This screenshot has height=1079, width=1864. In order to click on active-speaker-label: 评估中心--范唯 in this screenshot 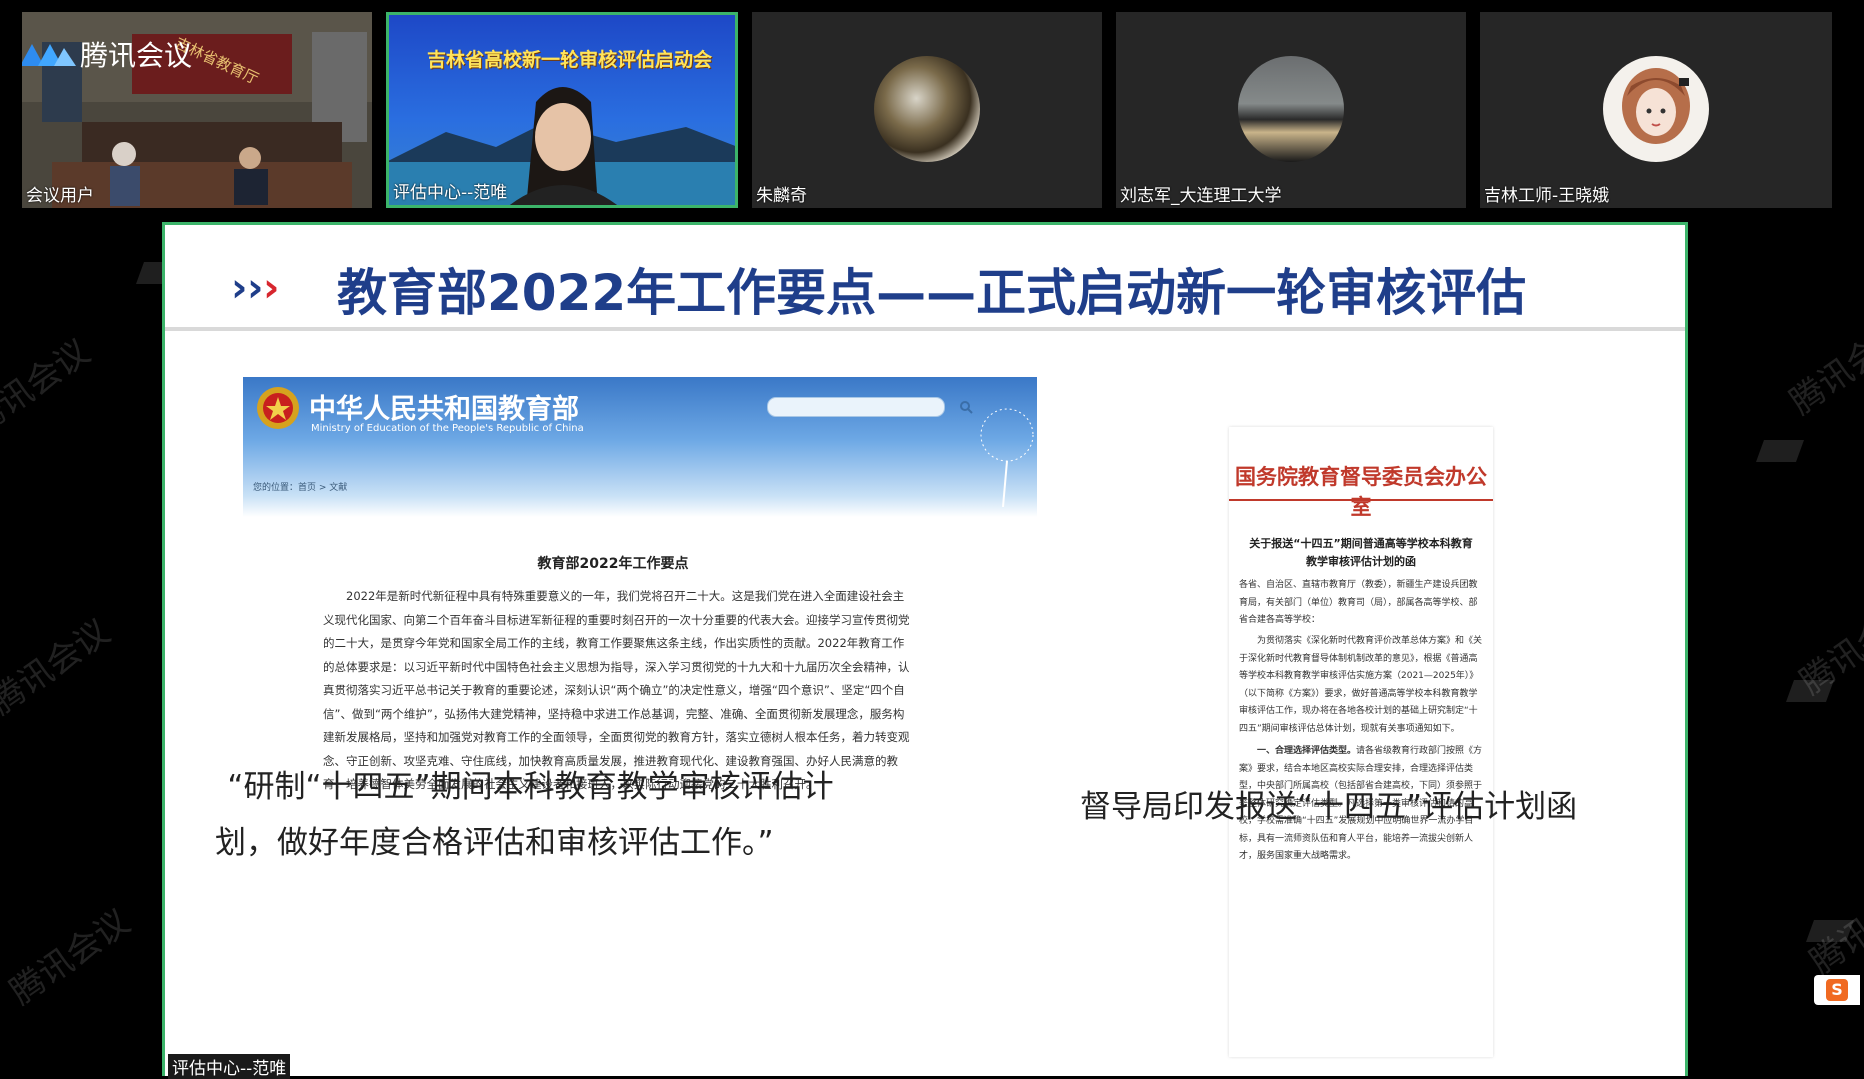, I will do `click(229, 1066)`.